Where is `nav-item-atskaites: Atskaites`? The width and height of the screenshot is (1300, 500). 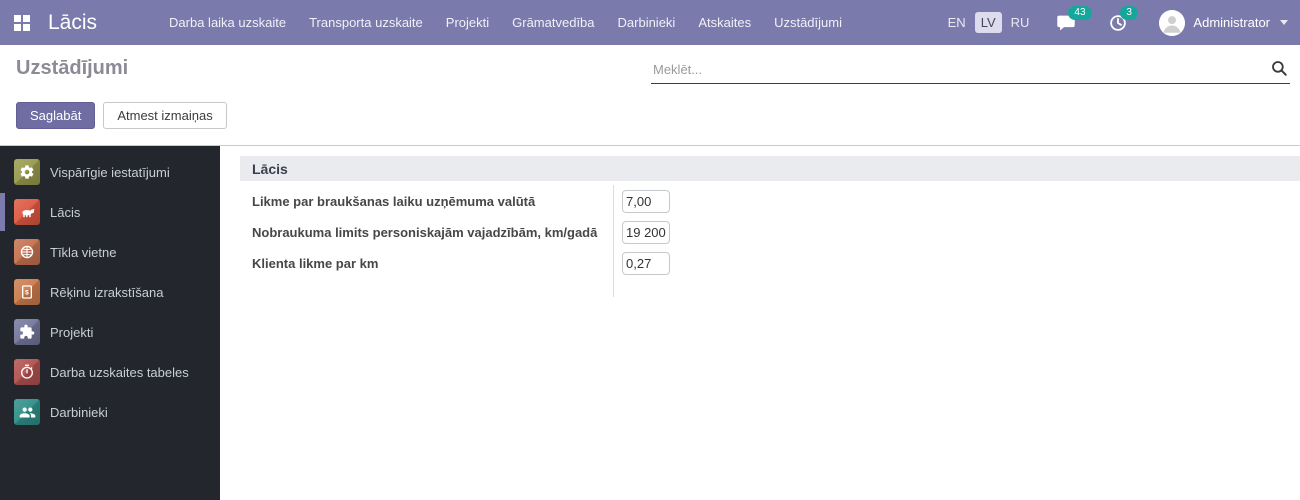
nav-item-atskaites: Atskaites is located at coordinates (724, 22).